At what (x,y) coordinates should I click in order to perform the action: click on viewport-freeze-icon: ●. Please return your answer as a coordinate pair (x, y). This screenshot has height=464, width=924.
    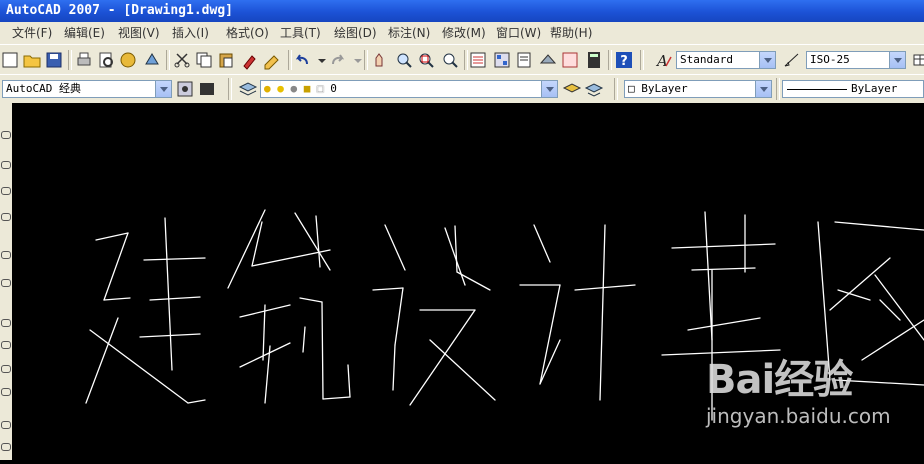
    Looking at the image, I should click on (294, 88).